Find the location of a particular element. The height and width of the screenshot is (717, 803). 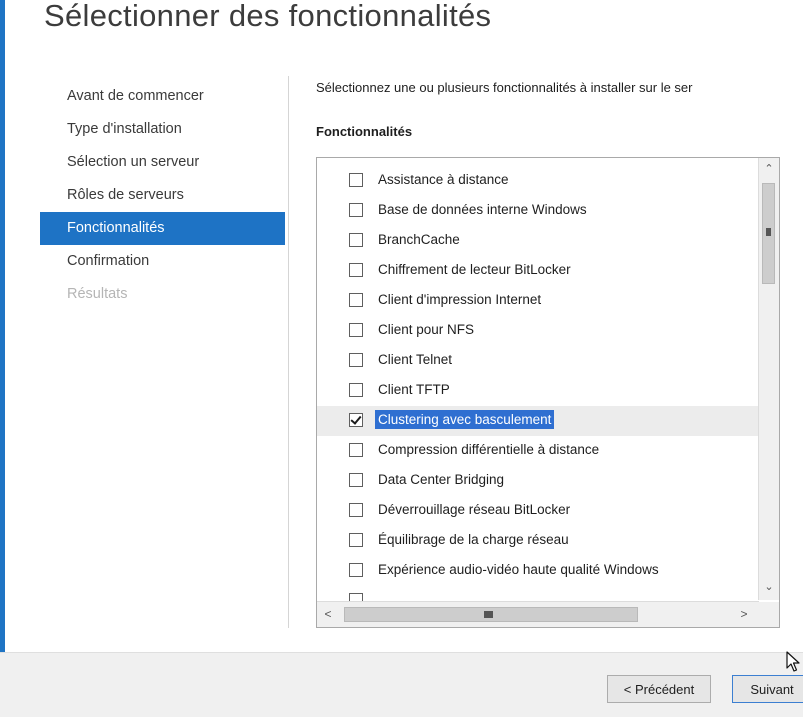

feature-list-item: Assistance à distance is located at coordinates (538, 181).